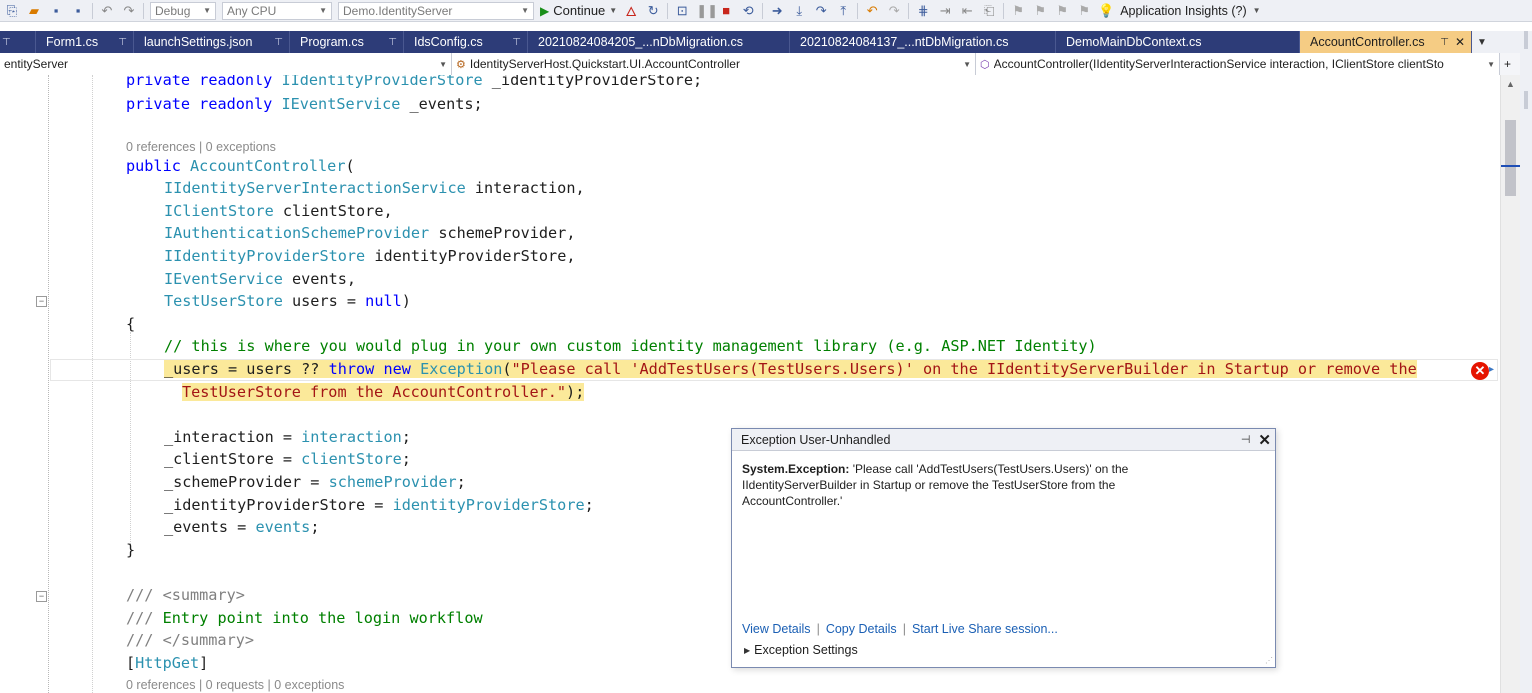  I want to click on hot-reload-icon: 🜂, so click(631, 10).